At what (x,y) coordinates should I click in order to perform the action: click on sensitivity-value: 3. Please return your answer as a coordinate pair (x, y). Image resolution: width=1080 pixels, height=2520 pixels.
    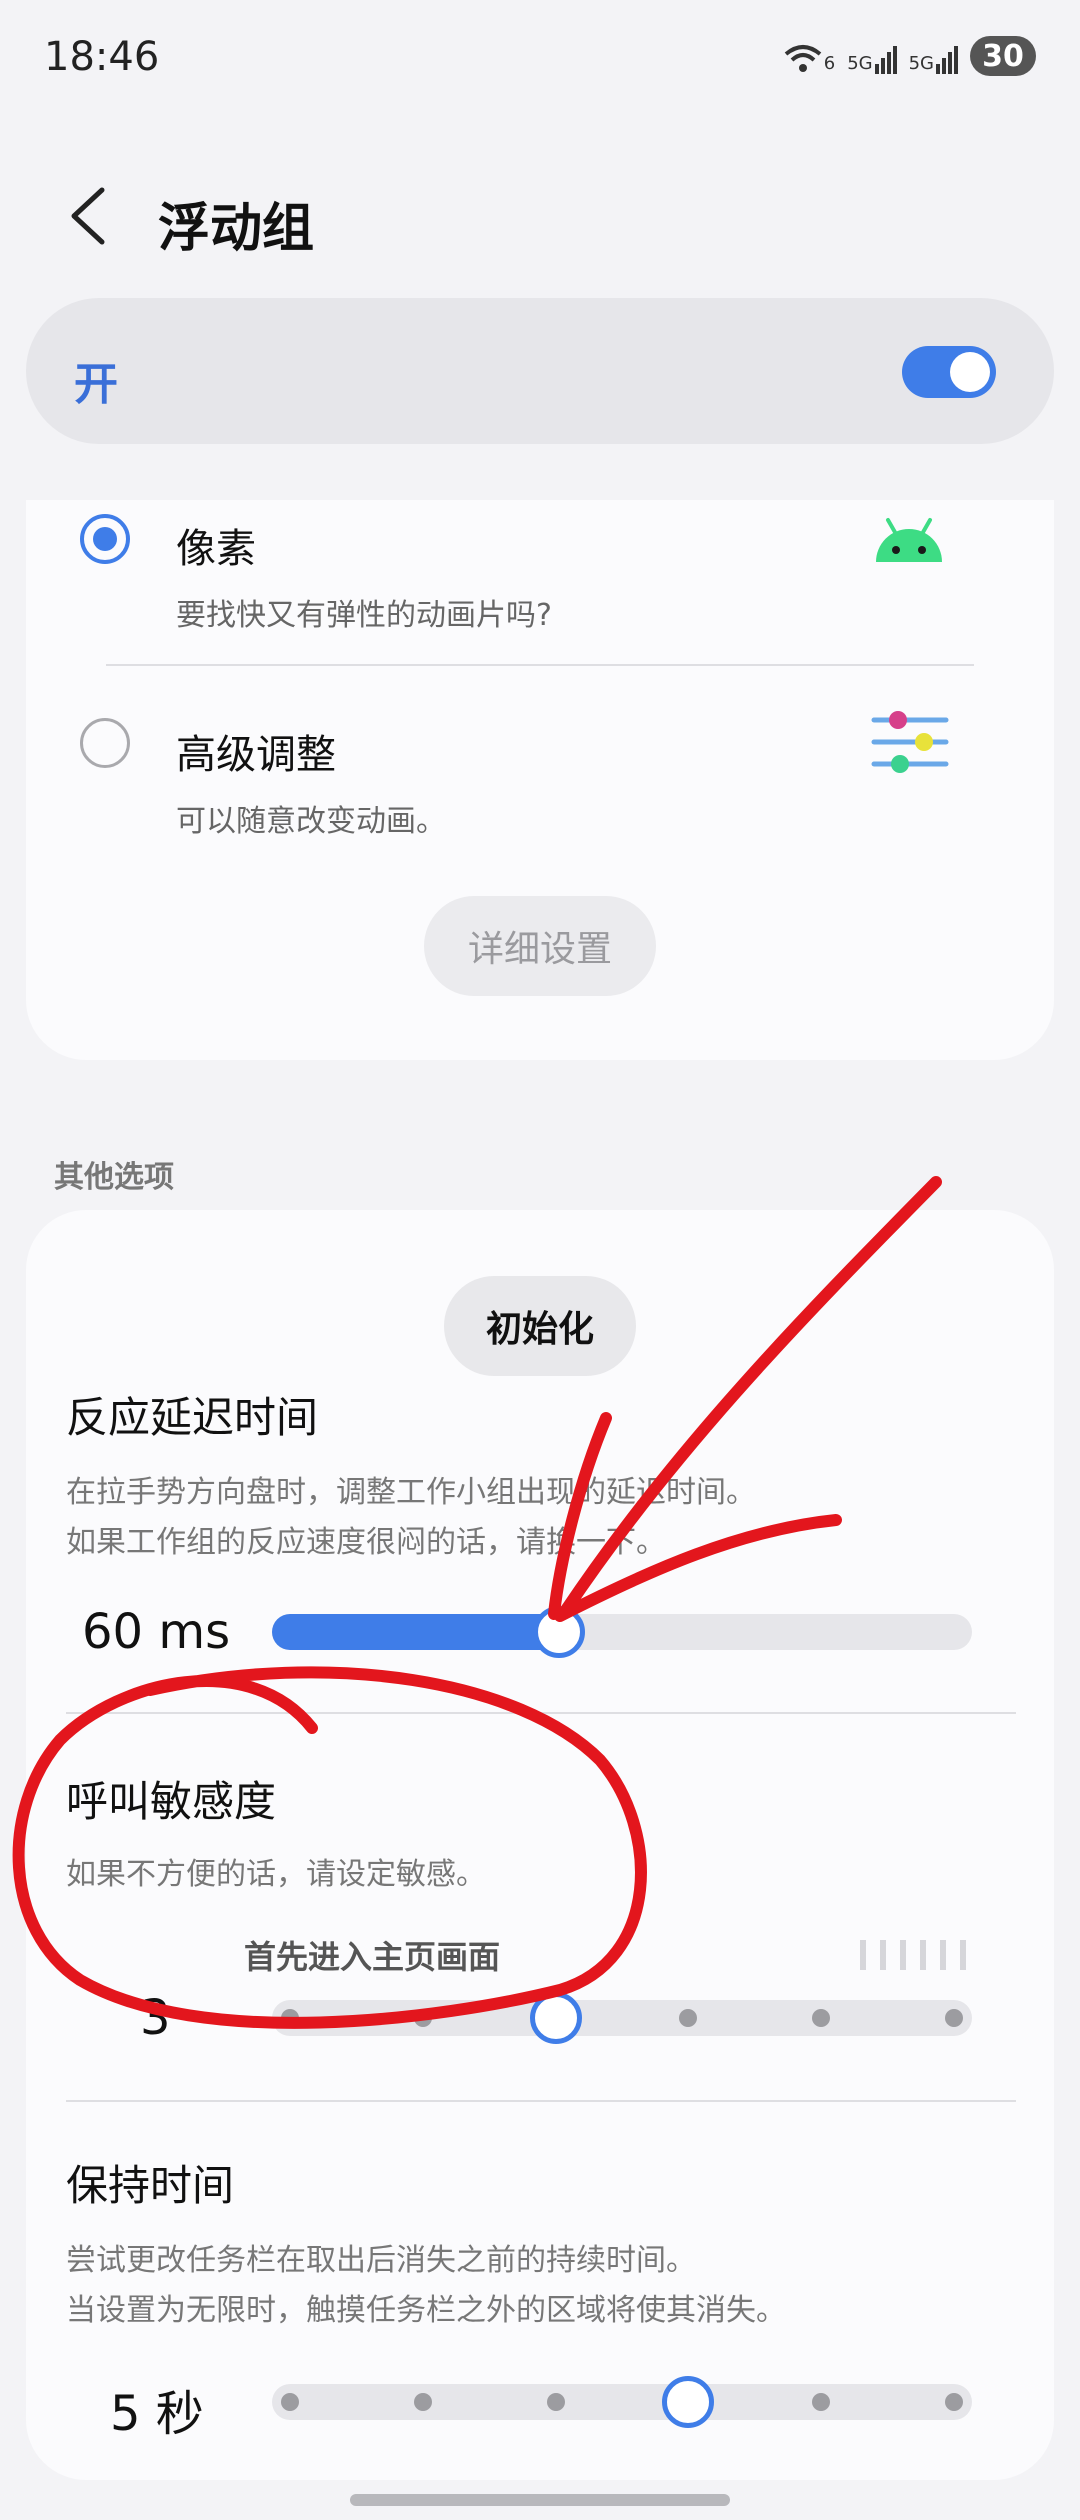
    Looking at the image, I should click on (155, 2018).